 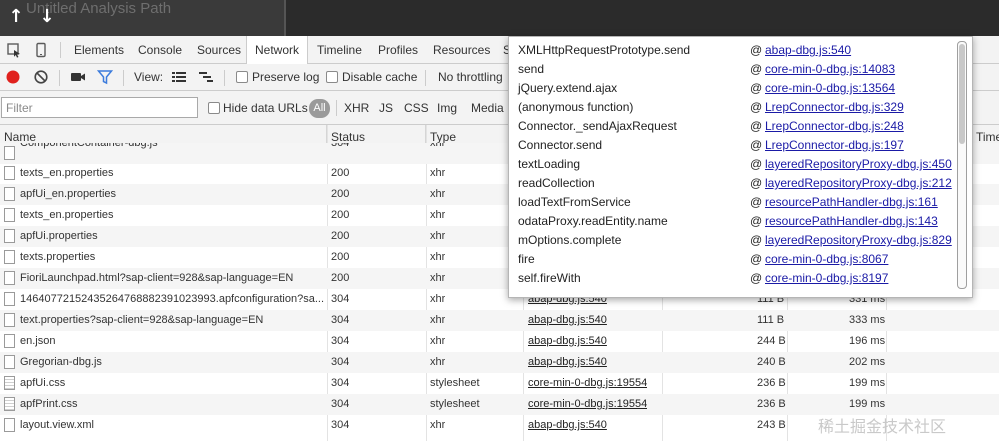 What do you see at coordinates (398, 49) in the screenshot?
I see `tab-profiles: Profiles` at bounding box center [398, 49].